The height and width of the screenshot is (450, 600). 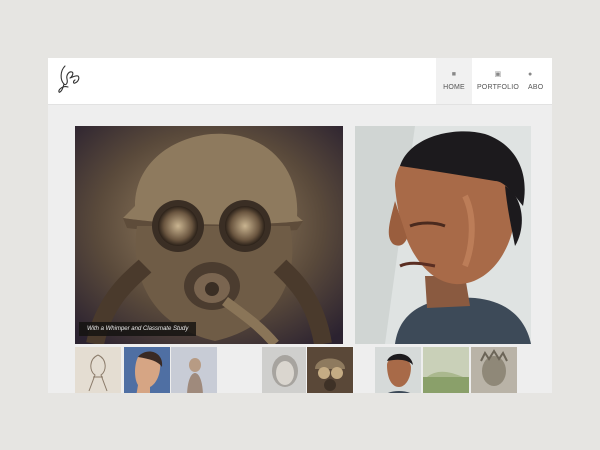 What do you see at coordinates (498, 87) in the screenshot?
I see `nav-portfolio-label: PORTFOLIO` at bounding box center [498, 87].